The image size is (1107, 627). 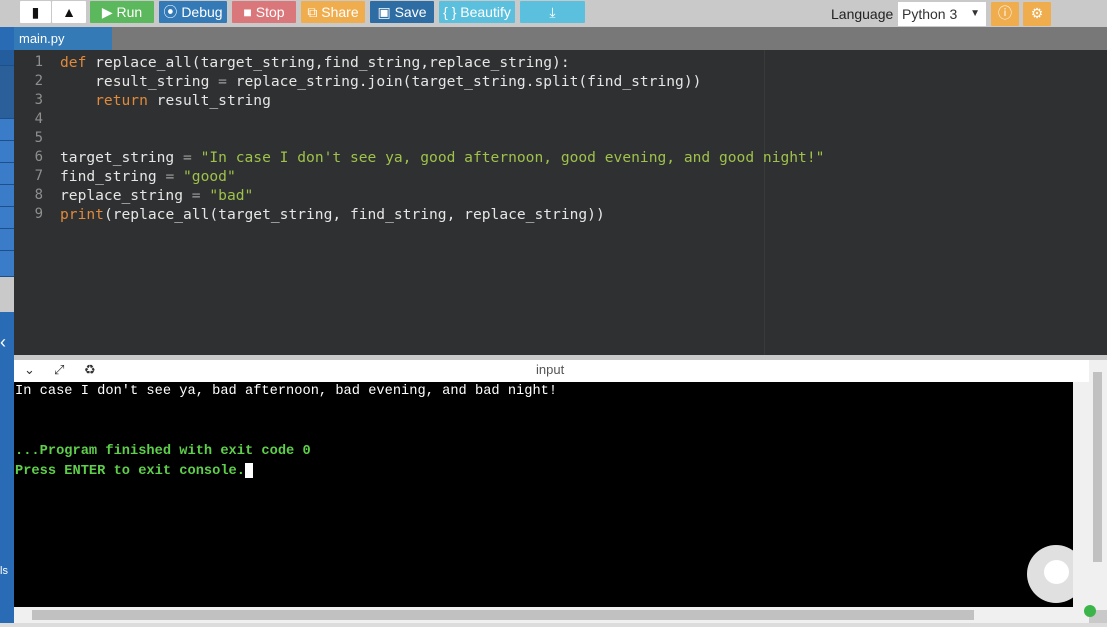 I want to click on code-token: return, so click(x=108, y=100).